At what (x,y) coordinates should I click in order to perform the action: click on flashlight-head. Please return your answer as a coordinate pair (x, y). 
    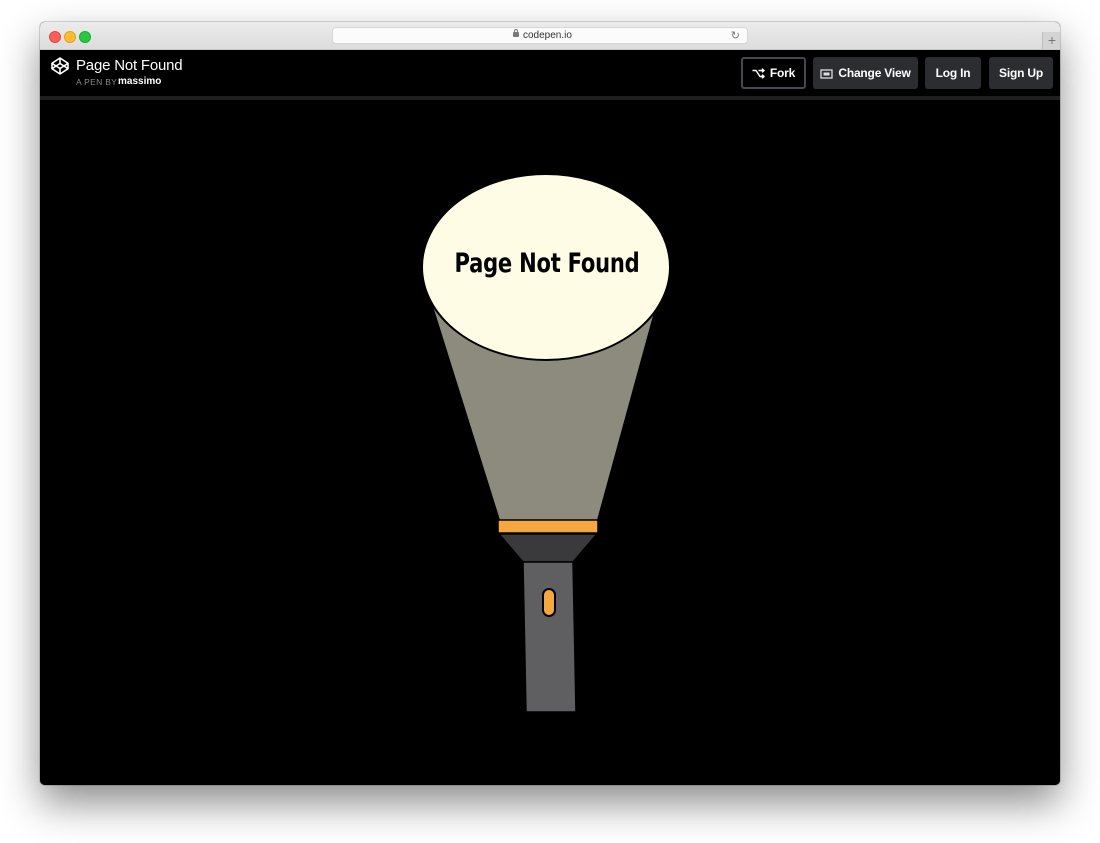
    Looking at the image, I should click on (548, 548).